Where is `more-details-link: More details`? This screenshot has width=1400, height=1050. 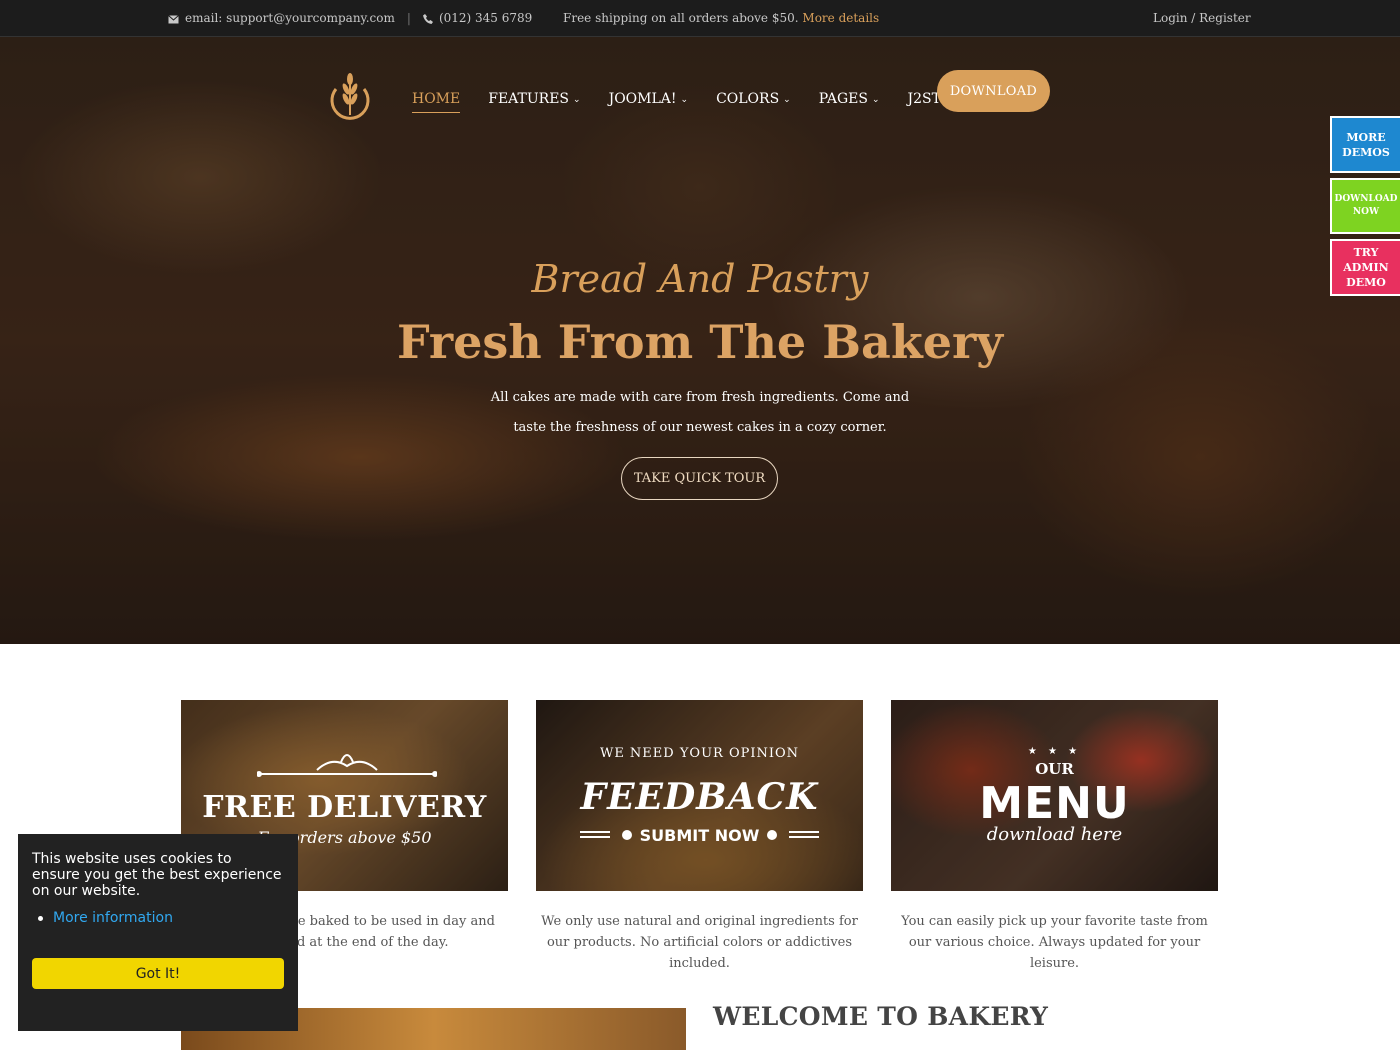 more-details-link: More details is located at coordinates (840, 18).